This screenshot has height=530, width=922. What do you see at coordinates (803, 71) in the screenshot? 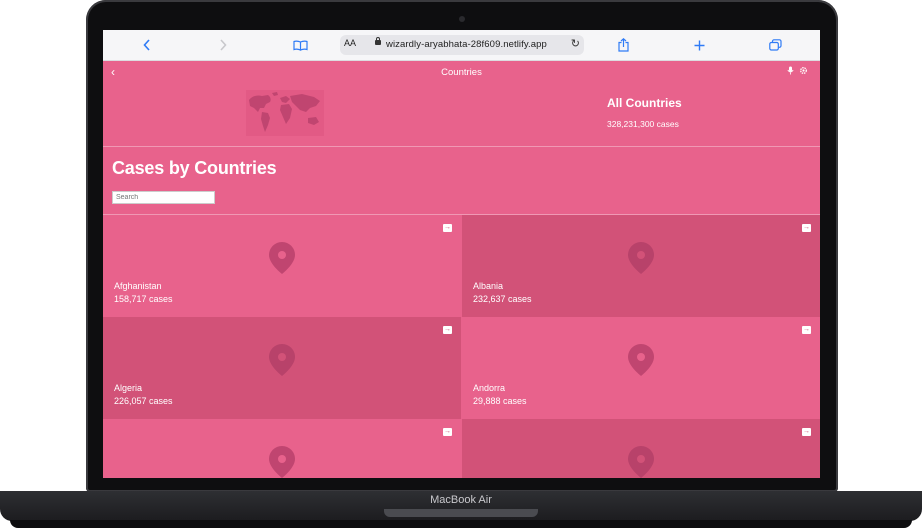
I see `gear-icon` at bounding box center [803, 71].